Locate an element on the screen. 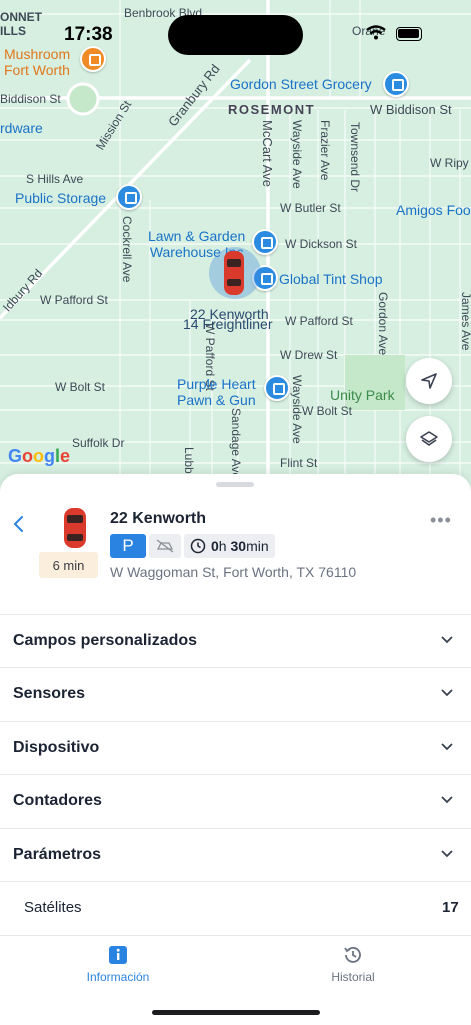 The height and width of the screenshot is (1025, 471). duration-badge: 0h 30 min is located at coordinates (229, 546).